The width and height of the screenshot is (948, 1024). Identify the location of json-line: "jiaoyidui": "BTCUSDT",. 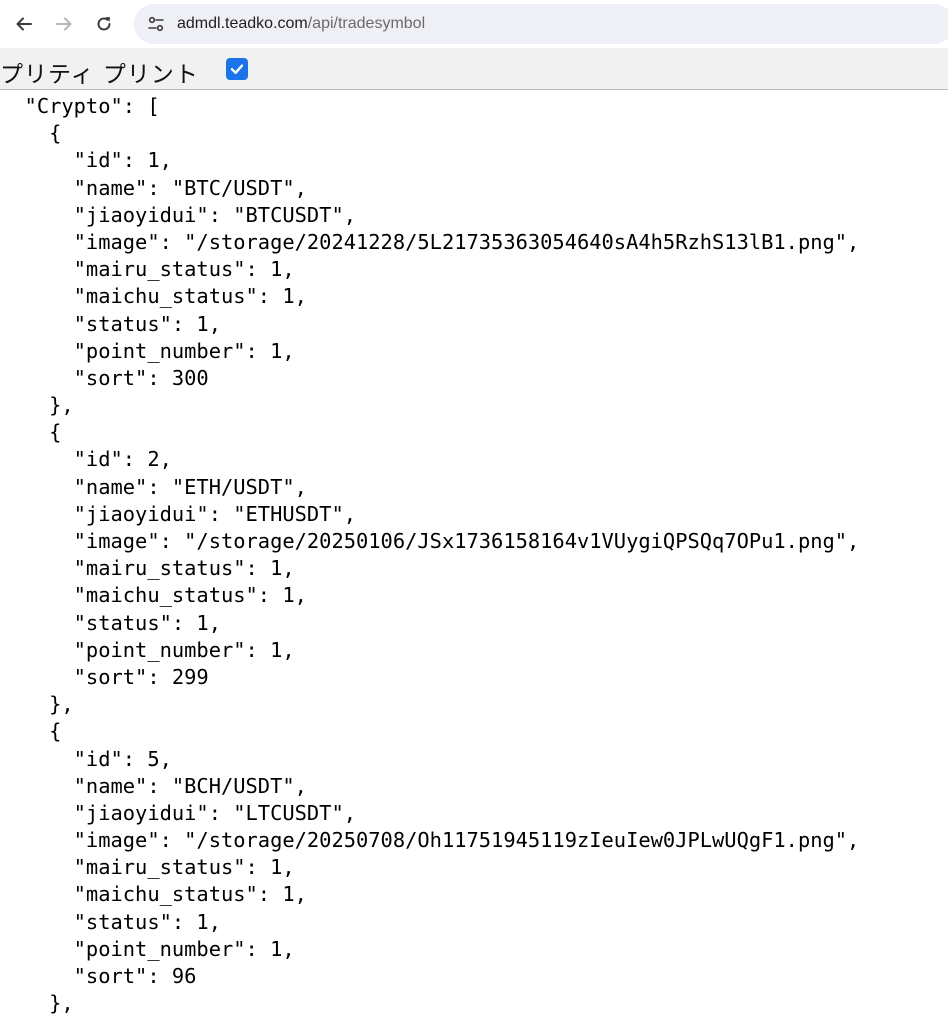
(178, 214).